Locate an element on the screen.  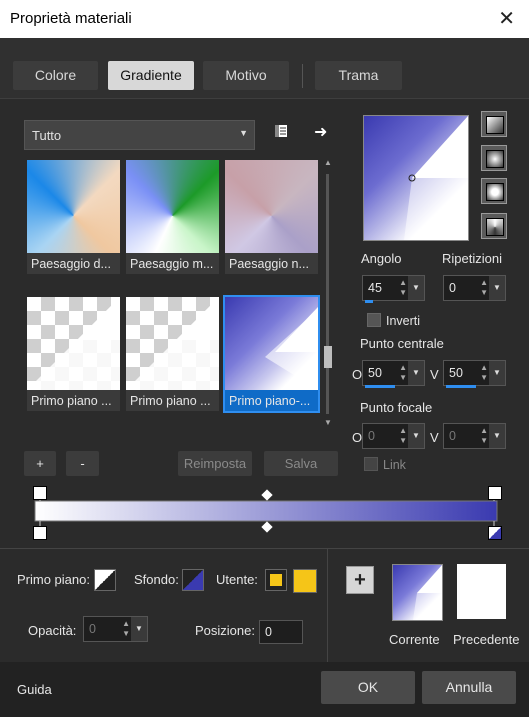
linear-gradient-icon is located at coordinates (494, 124).